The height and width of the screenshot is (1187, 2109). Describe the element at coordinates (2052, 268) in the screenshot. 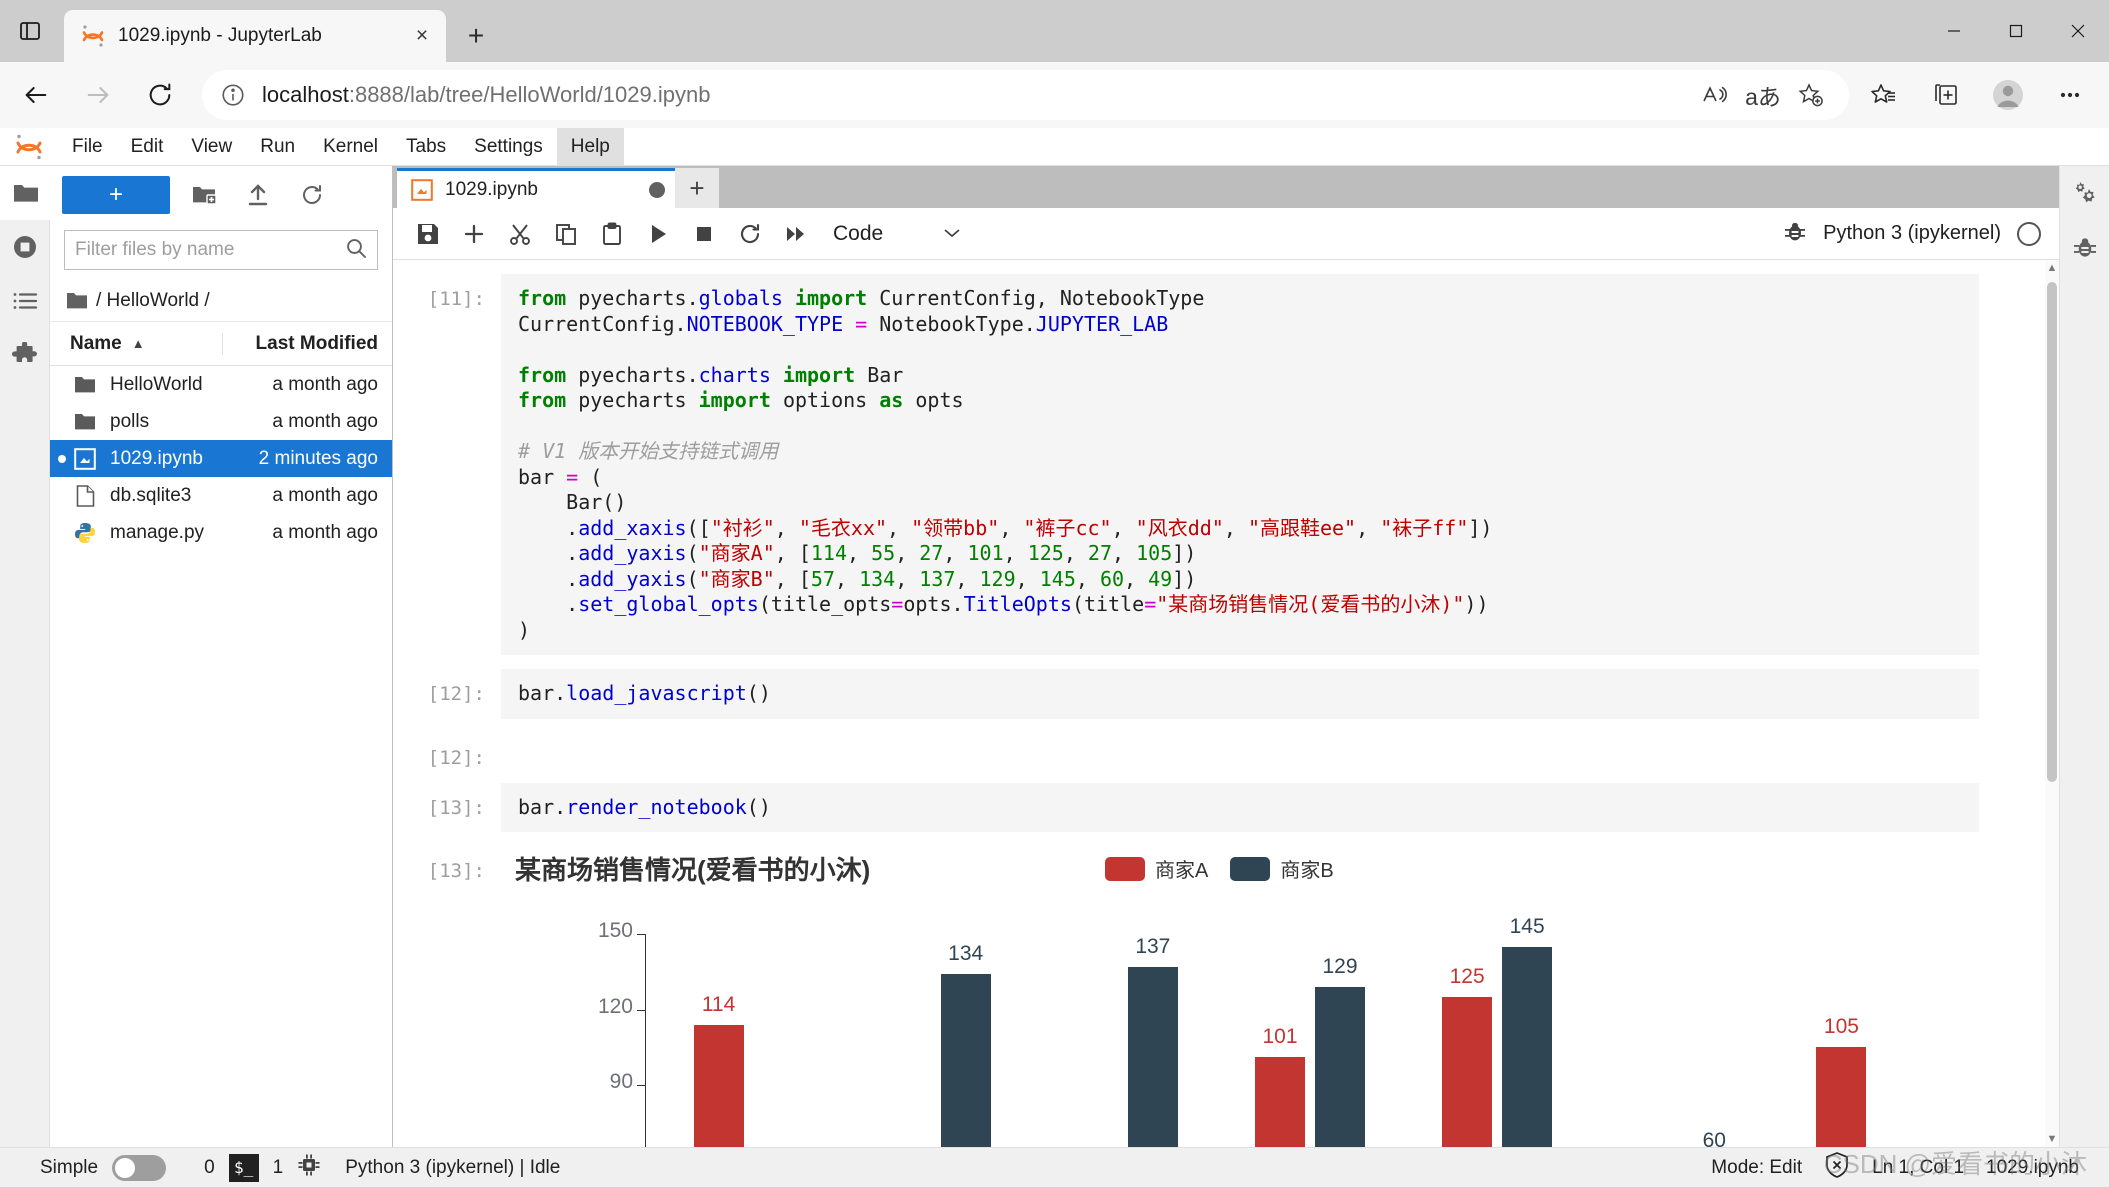

I see `scroll-up-icon: ▲` at that location.